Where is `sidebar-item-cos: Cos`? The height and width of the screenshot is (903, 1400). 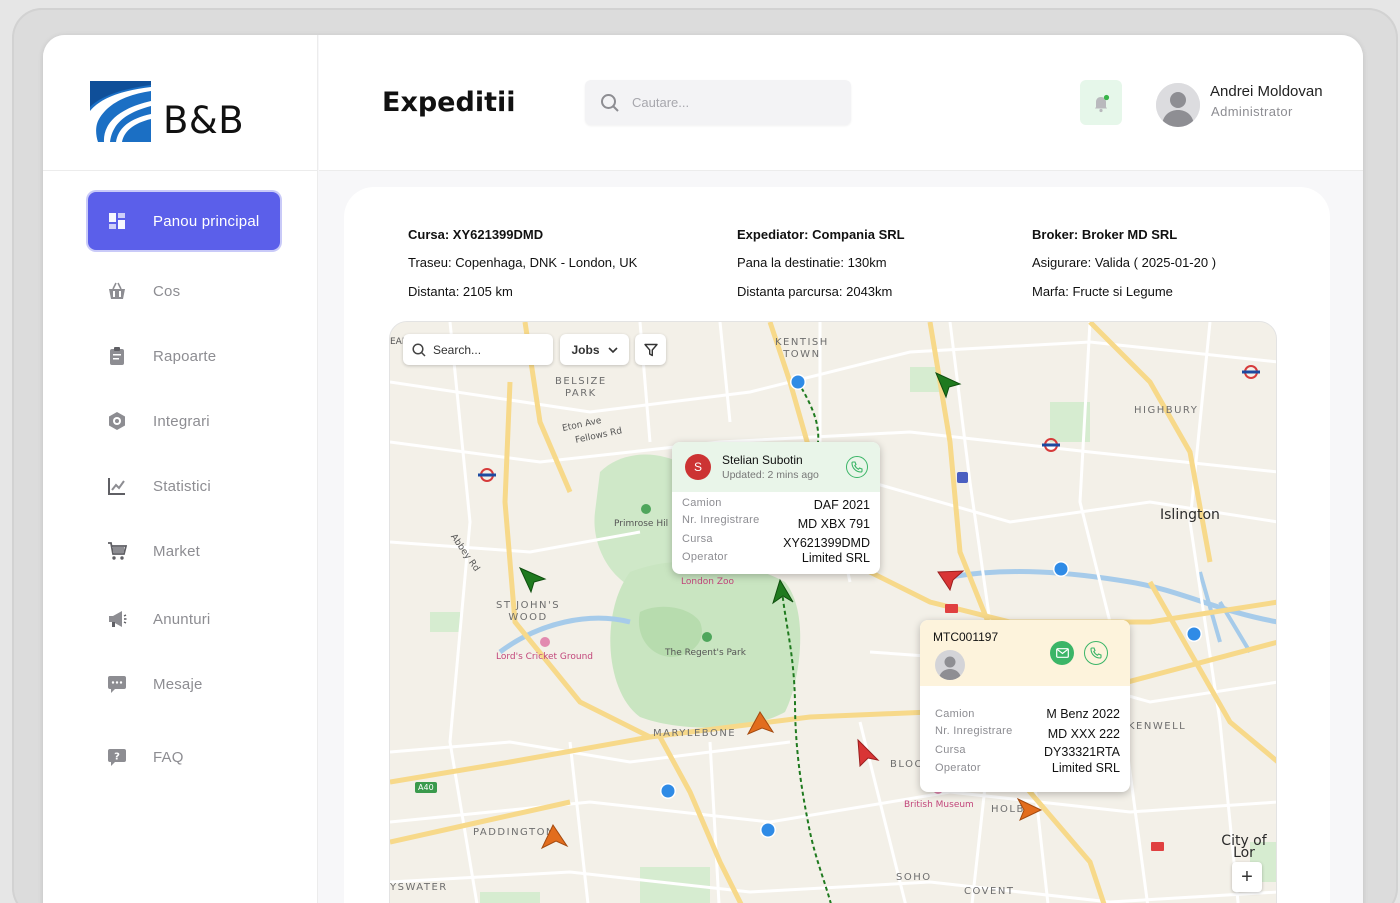
sidebar-item-cos: Cos is located at coordinates (184, 291).